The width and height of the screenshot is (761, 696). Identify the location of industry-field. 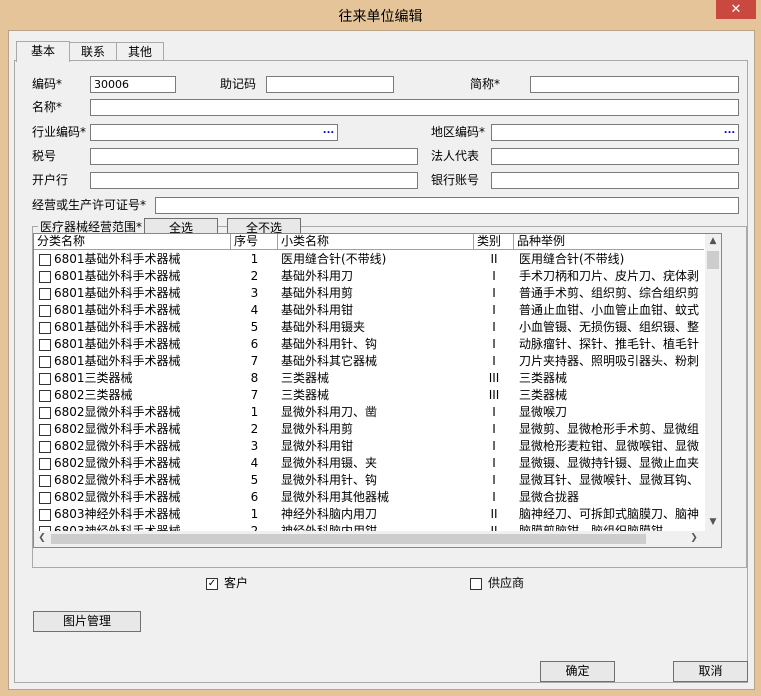
(214, 132).